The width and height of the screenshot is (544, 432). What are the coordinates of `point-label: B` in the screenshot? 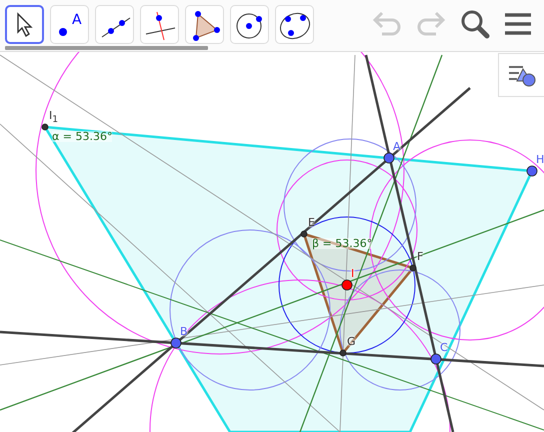 It's located at (184, 331).